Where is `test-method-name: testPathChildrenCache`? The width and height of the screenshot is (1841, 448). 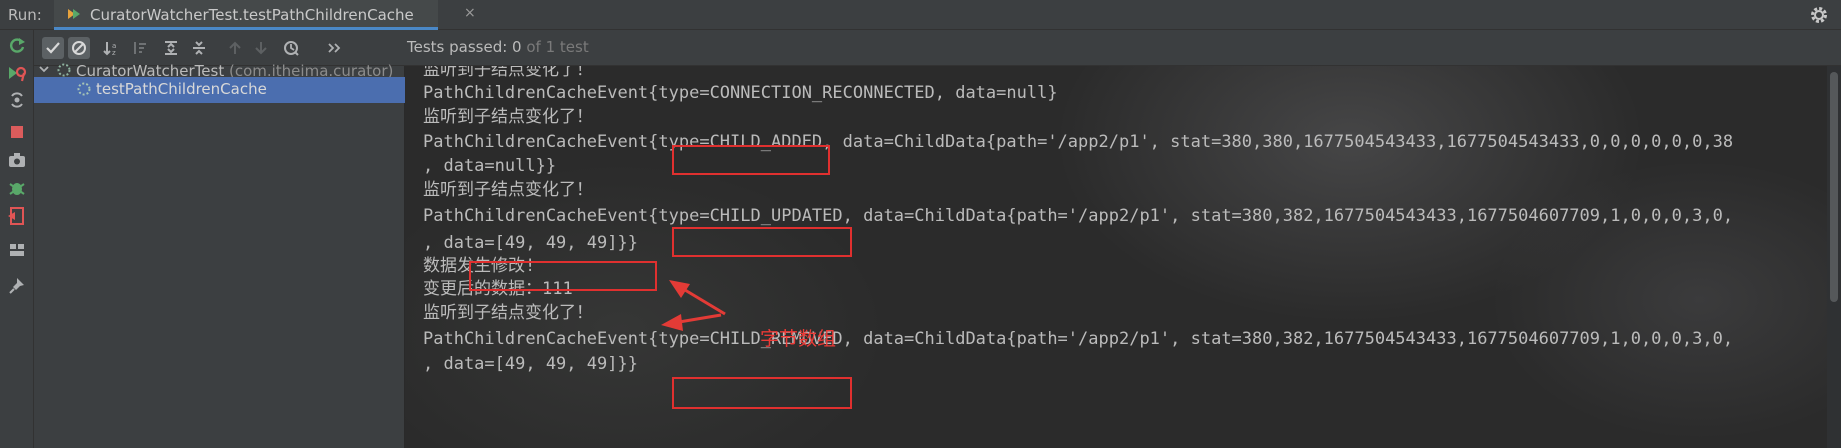
test-method-name: testPathChildrenCache is located at coordinates (181, 89).